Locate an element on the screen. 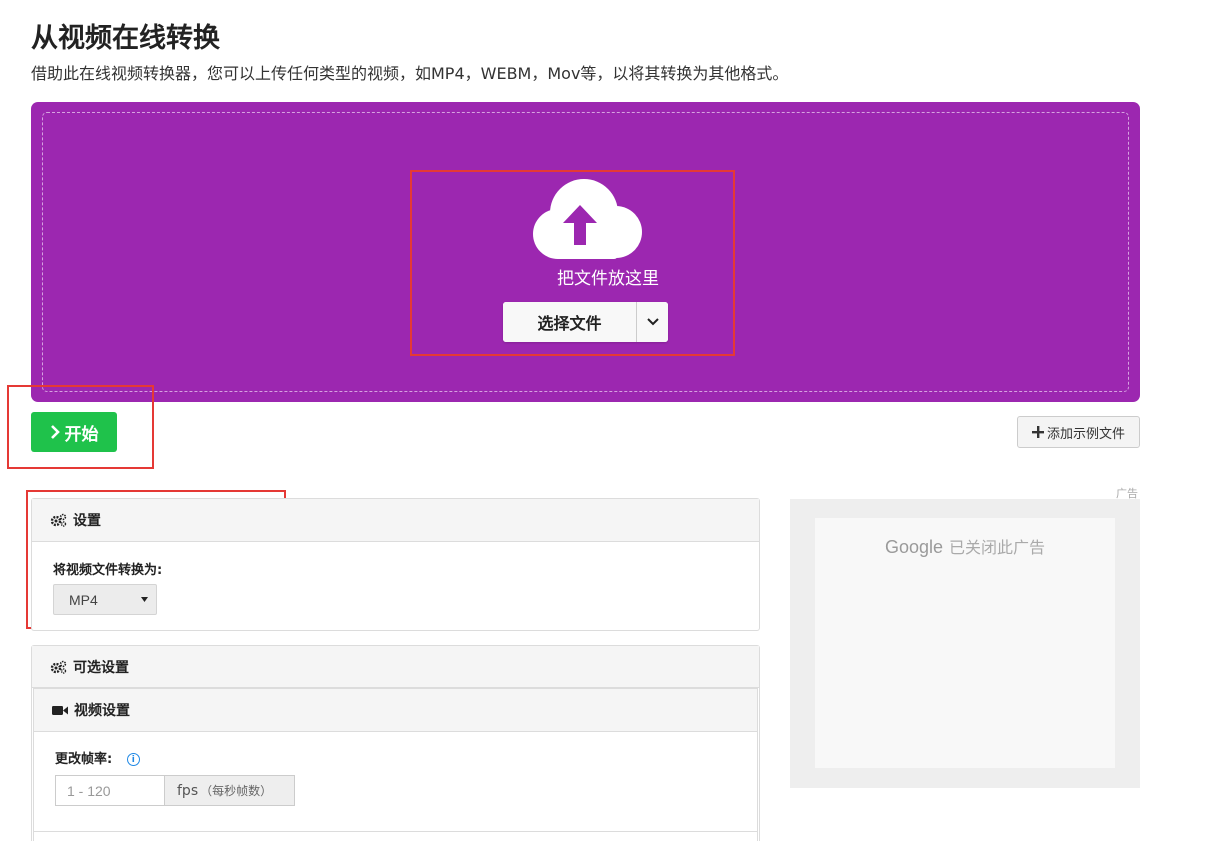 The width and height of the screenshot is (1216, 841). target-format-select: MP4 is located at coordinates (105, 599).